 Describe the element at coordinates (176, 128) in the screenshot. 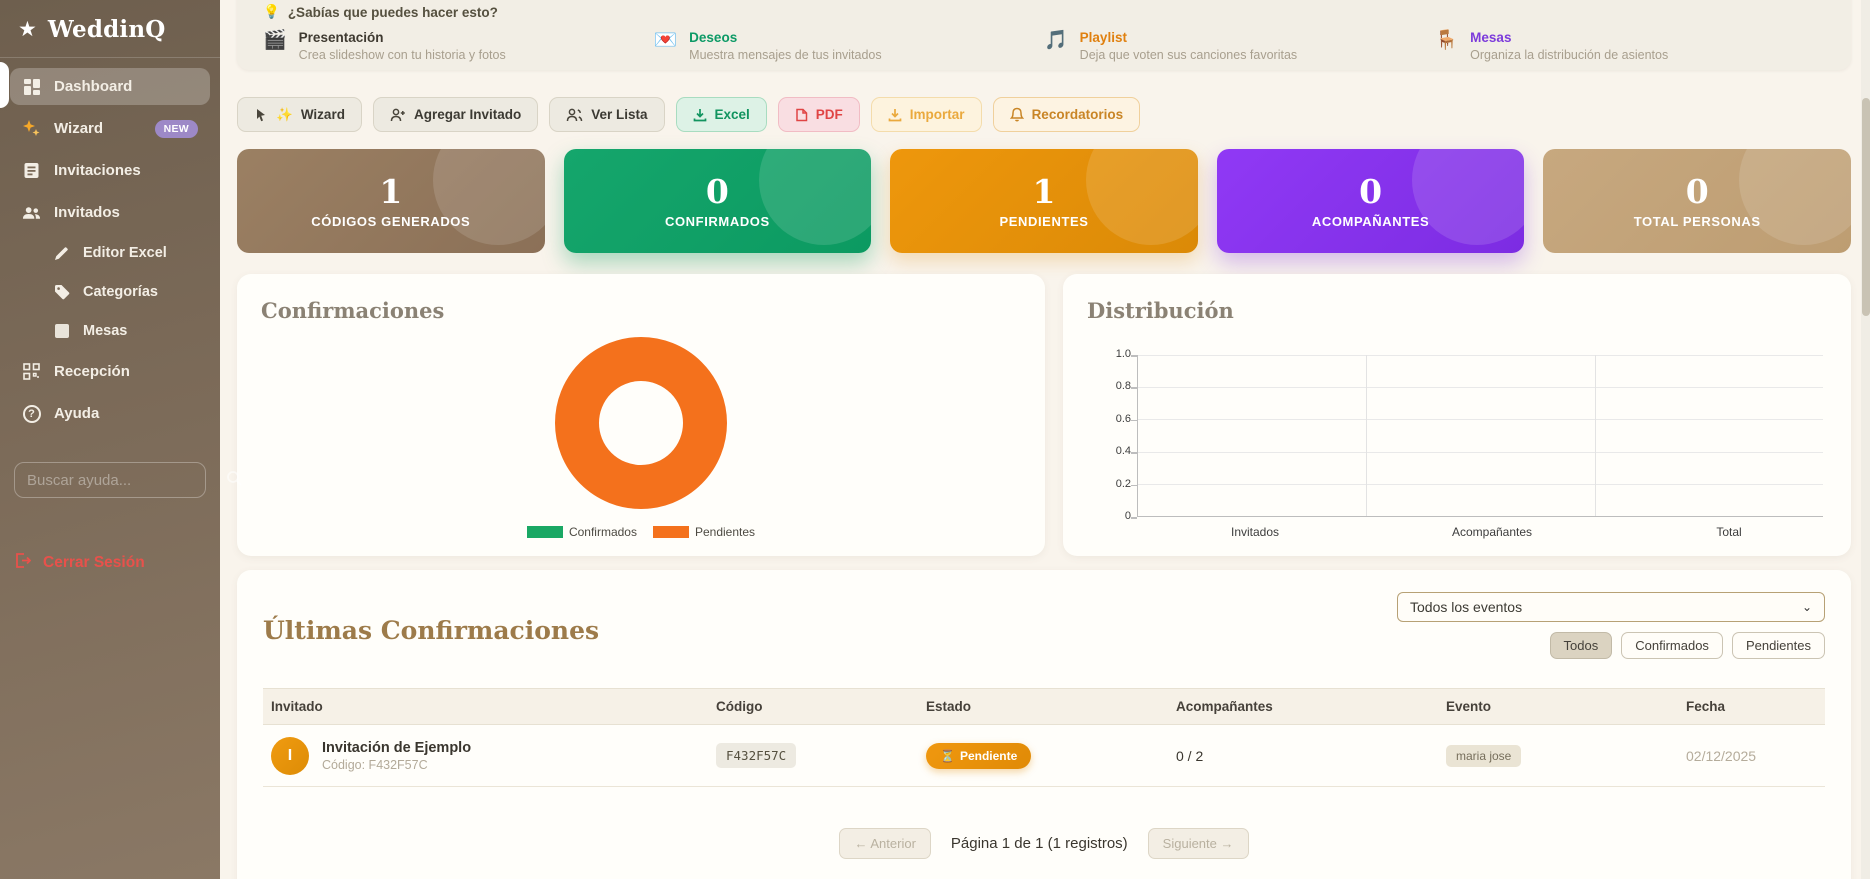

I see `new-badge: NEW` at that location.